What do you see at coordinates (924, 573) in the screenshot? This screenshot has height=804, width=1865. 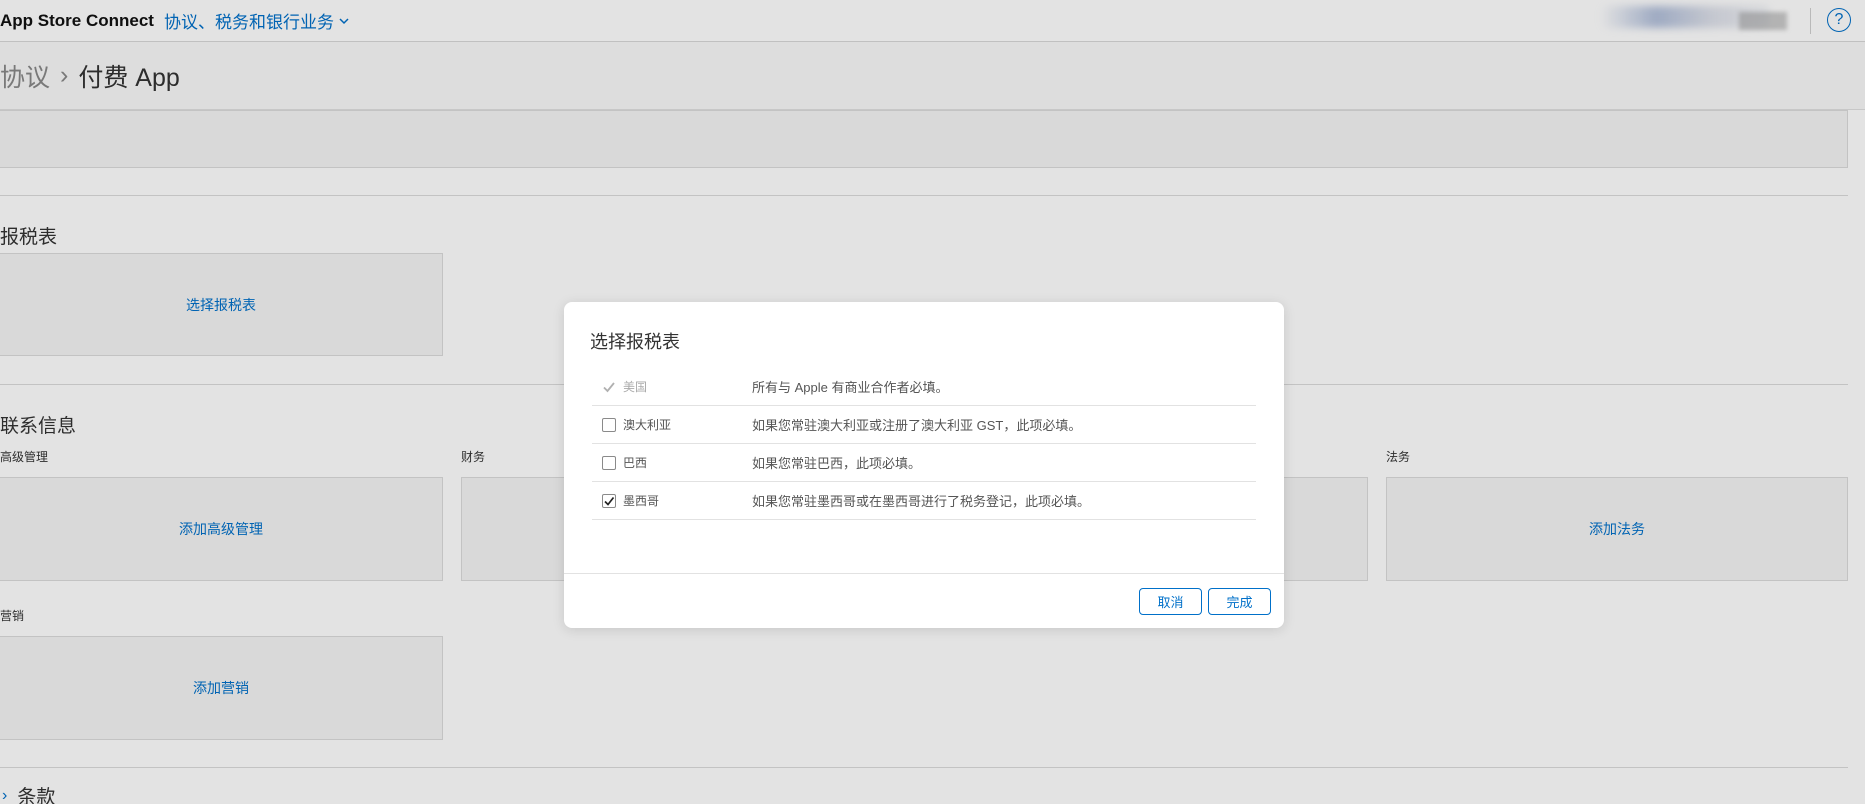 I see `dialog-footer-divider` at bounding box center [924, 573].